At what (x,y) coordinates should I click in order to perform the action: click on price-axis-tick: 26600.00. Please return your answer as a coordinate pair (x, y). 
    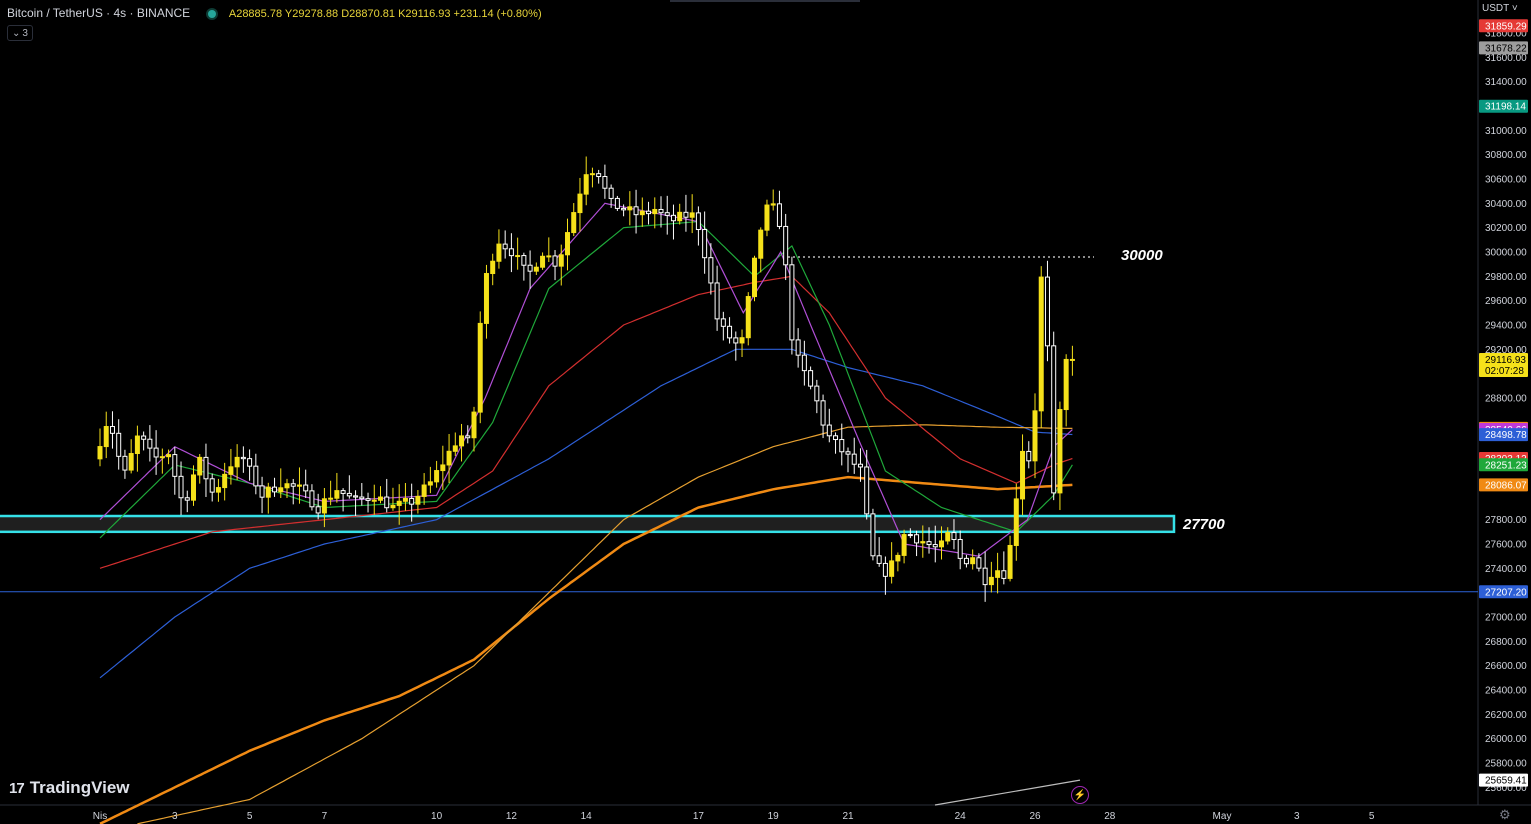
    Looking at the image, I should click on (1506, 666).